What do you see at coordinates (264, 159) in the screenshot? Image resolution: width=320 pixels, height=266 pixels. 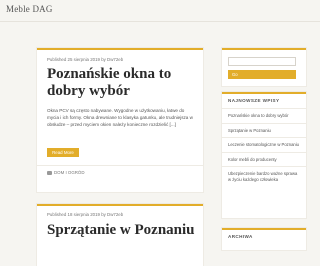 I see `recent-post-link: Kolor mebli do producenty` at bounding box center [264, 159].